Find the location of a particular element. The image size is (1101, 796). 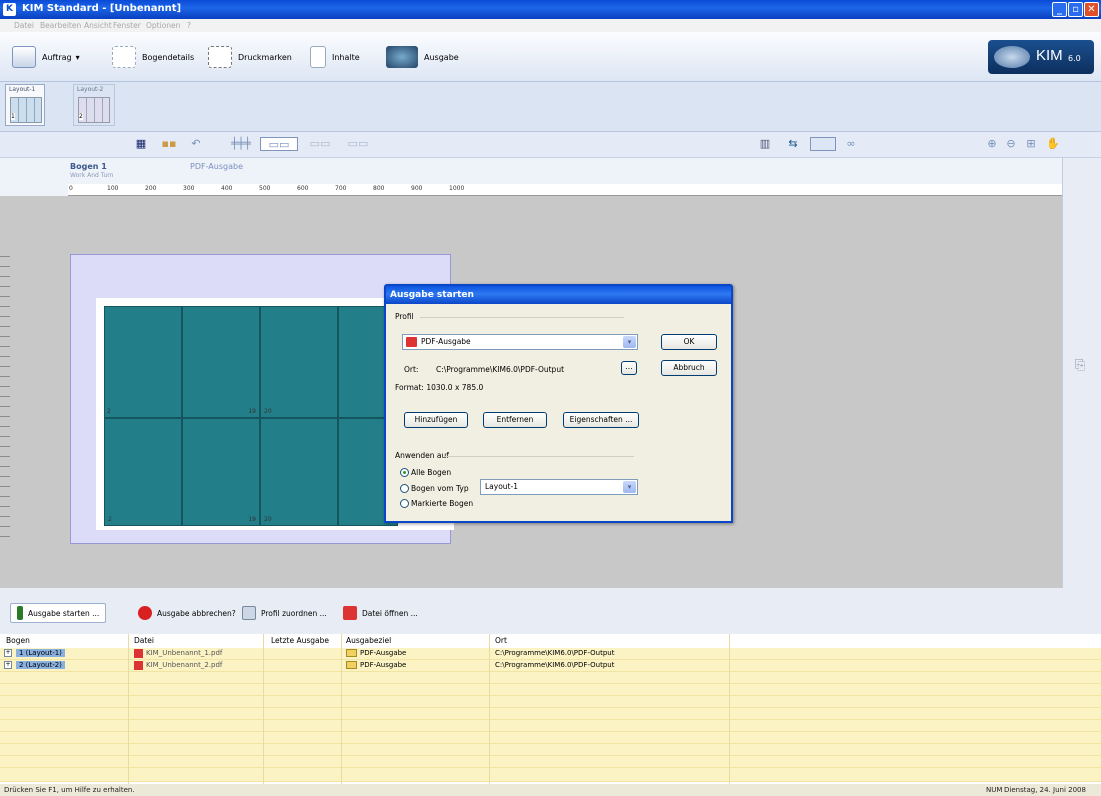

page-tile is located at coordinates (143, 362).